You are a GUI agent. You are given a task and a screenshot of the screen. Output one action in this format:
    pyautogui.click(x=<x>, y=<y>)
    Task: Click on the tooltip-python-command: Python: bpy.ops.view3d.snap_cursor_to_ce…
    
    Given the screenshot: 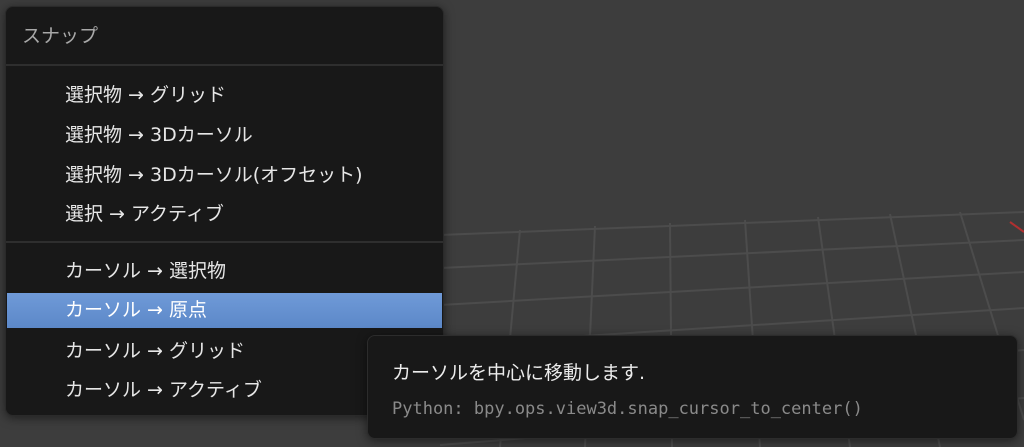 What is the action you would take?
    pyautogui.click(x=627, y=409)
    